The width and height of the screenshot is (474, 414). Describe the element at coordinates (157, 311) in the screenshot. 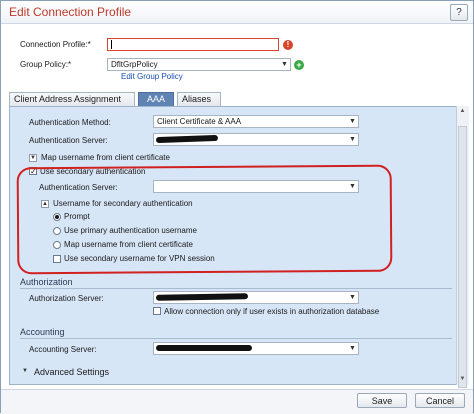

I see `allow-connection-checkbox` at that location.